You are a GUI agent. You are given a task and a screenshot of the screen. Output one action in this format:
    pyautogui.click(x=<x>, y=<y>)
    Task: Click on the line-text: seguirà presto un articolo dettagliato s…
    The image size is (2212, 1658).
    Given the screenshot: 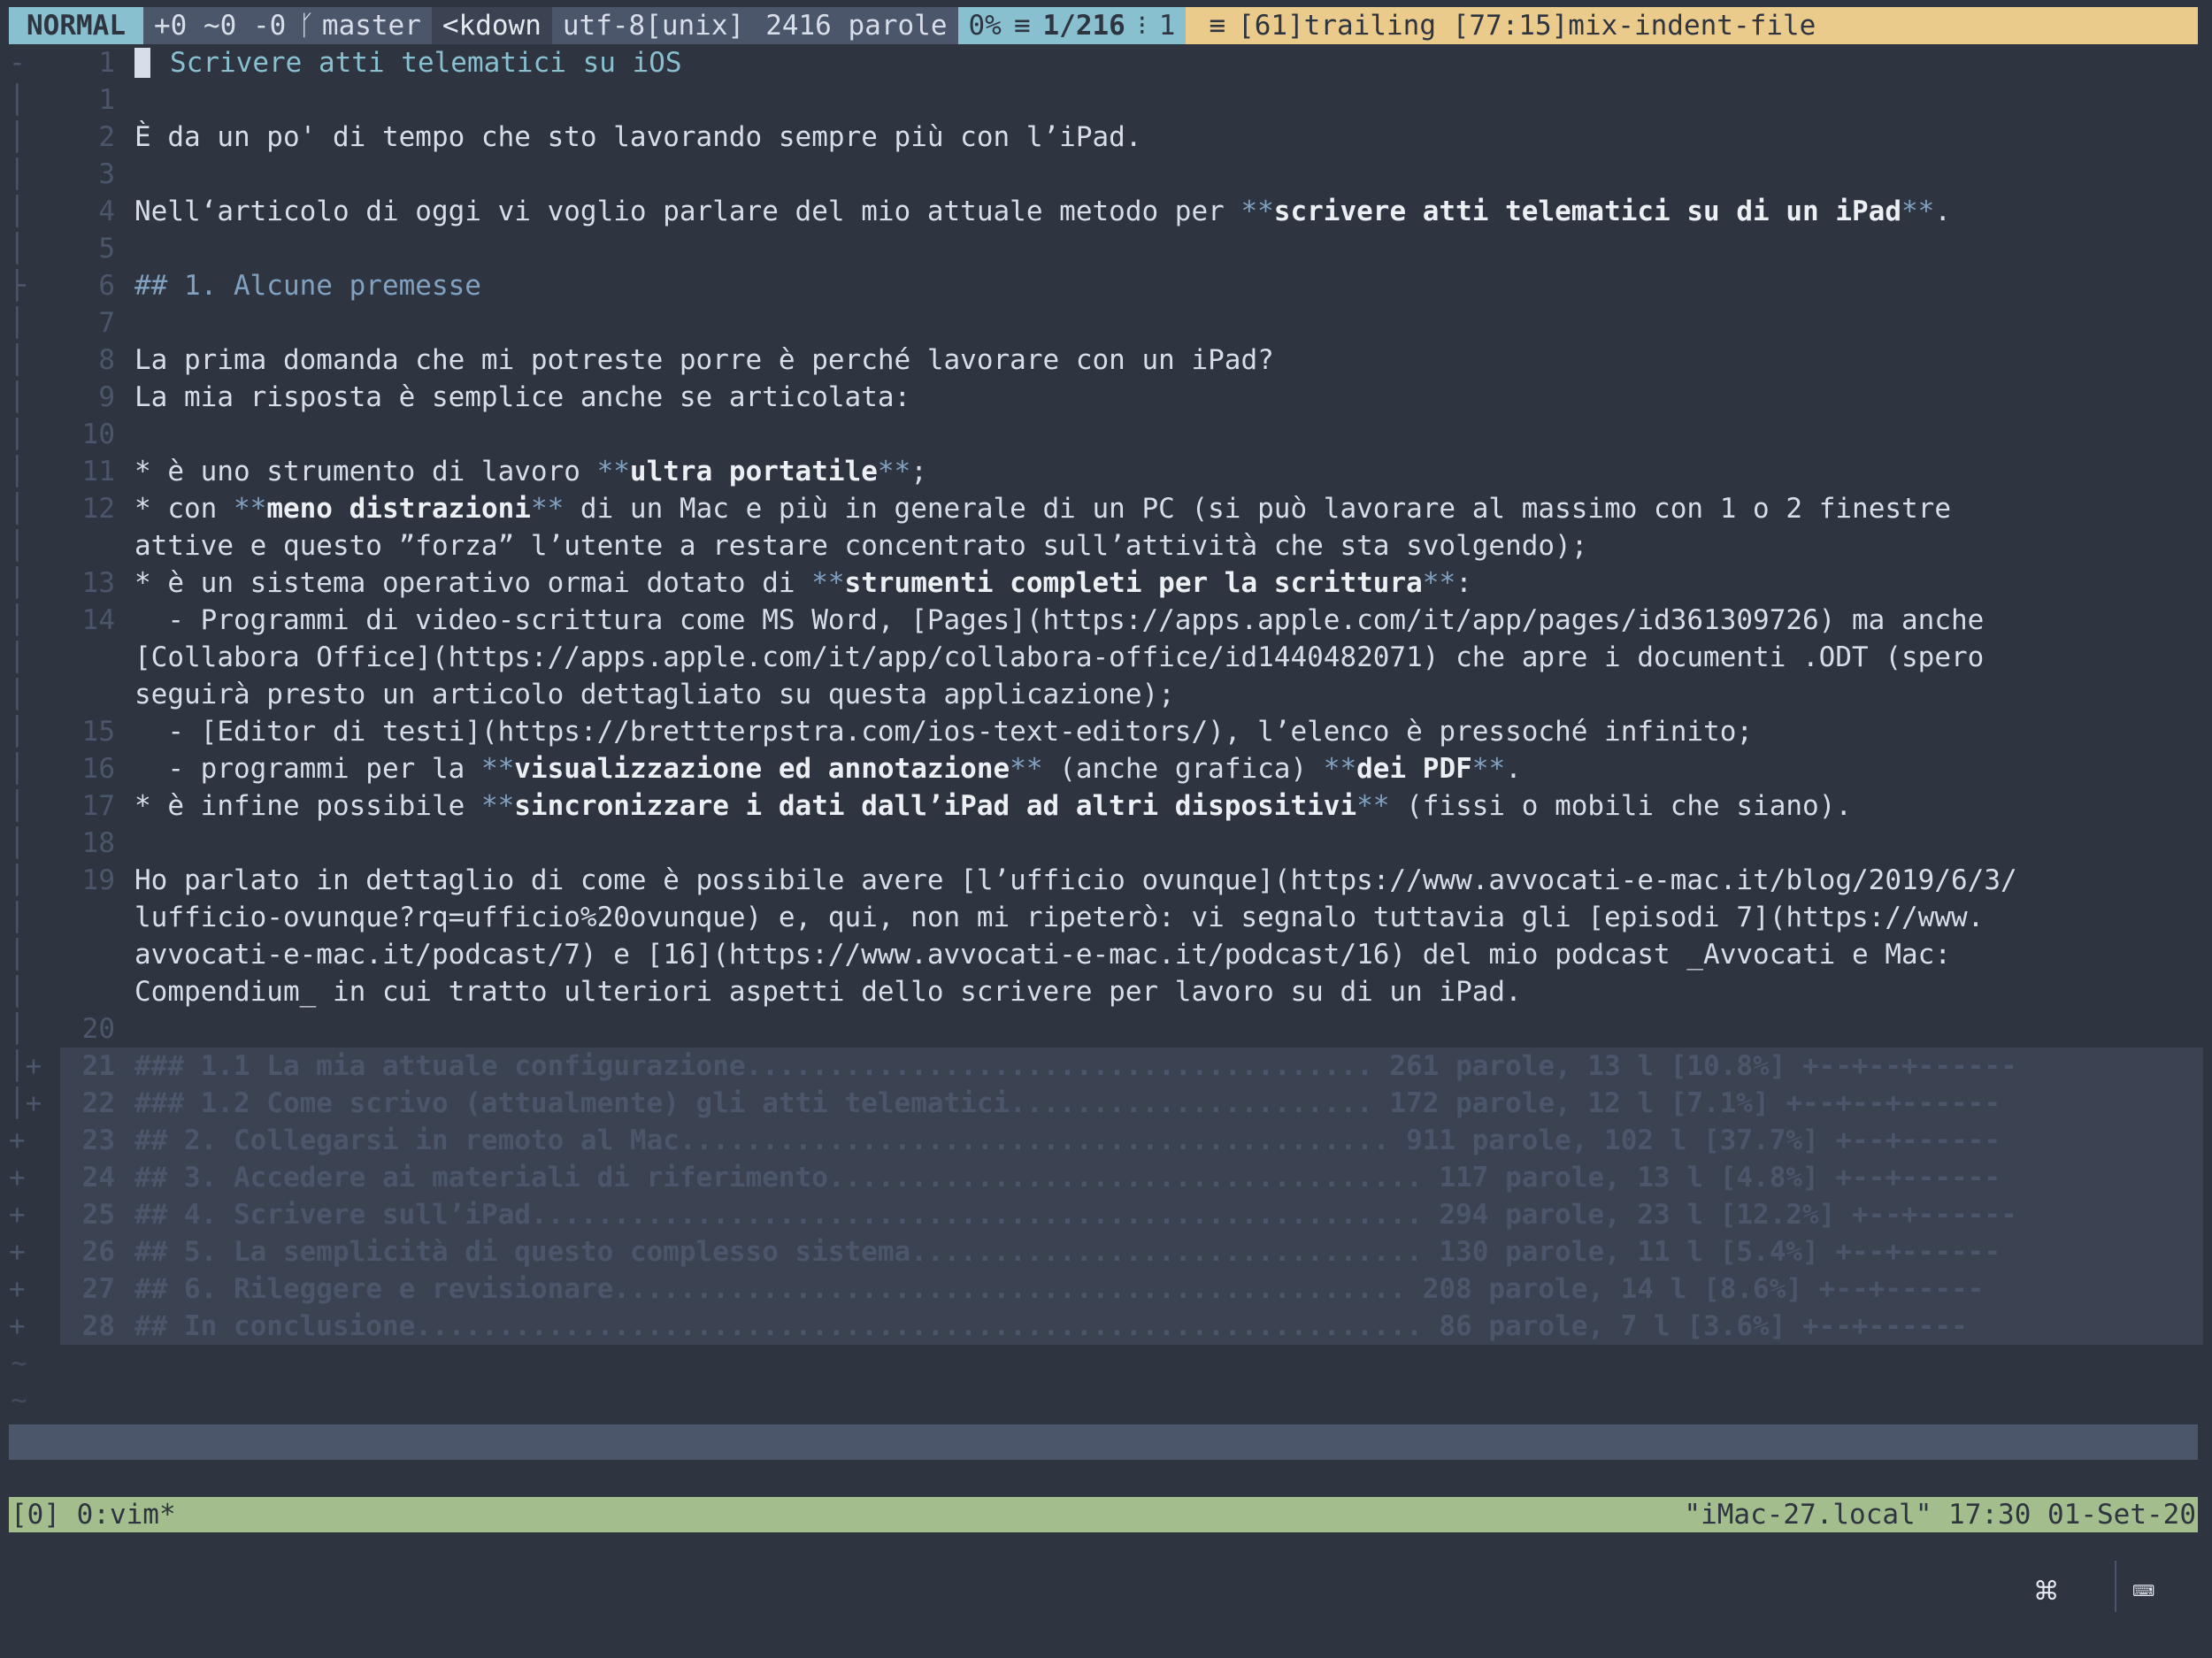 What is the action you would take?
    pyautogui.click(x=655, y=695)
    